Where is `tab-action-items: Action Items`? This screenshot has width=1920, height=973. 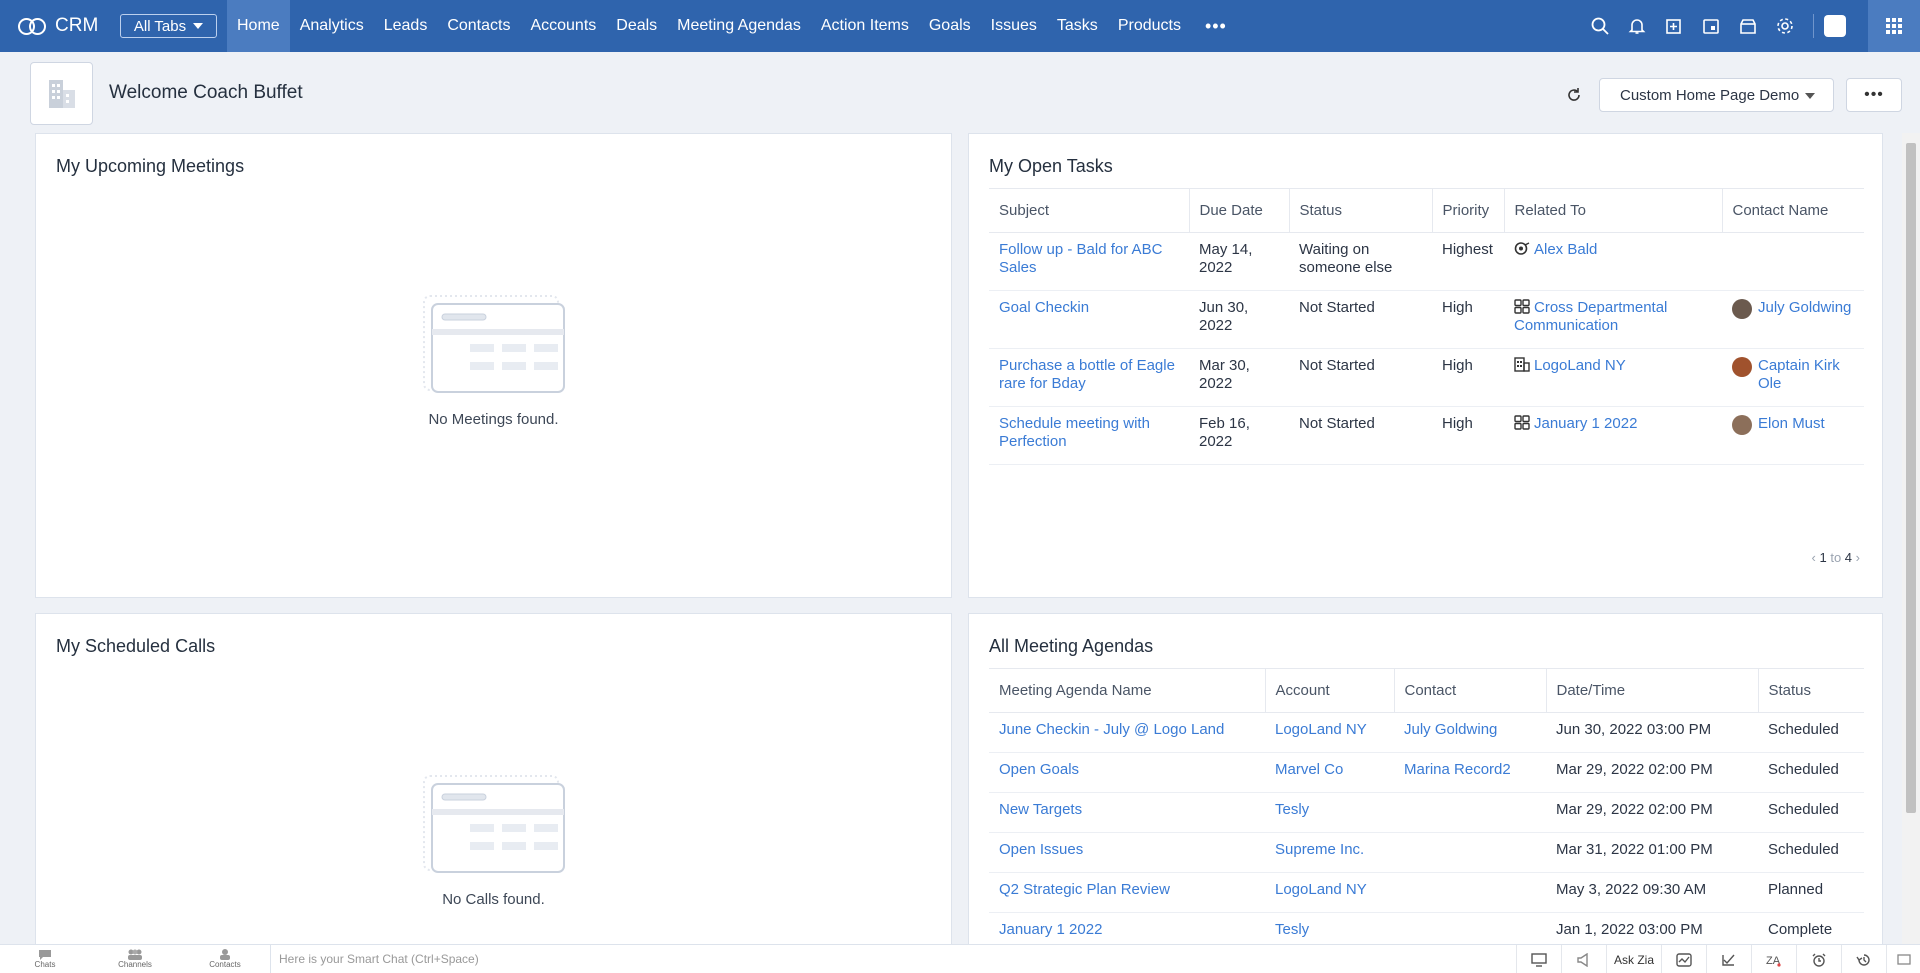
tab-action-items: Action Items is located at coordinates (865, 26).